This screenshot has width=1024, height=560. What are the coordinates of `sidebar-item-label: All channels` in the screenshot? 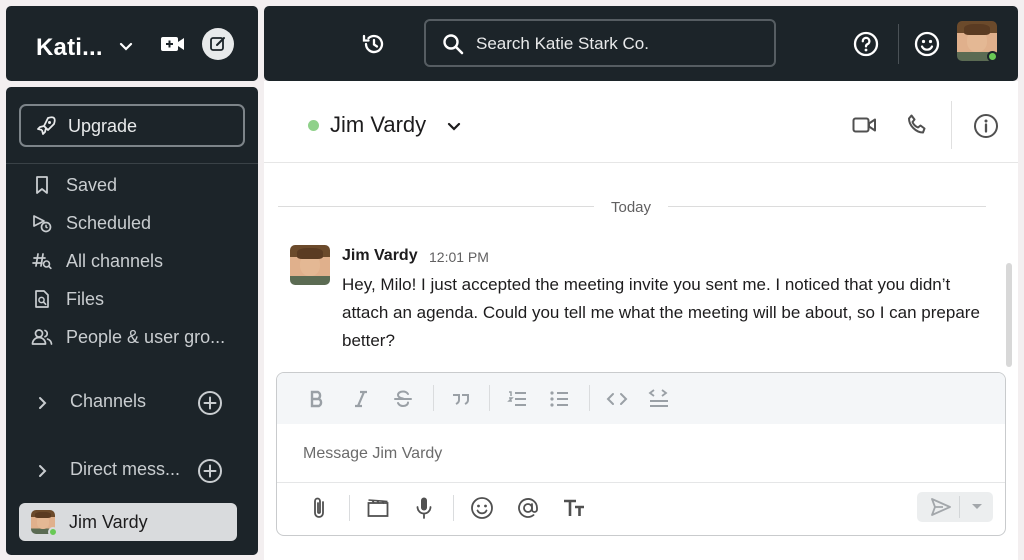 It's located at (115, 261).